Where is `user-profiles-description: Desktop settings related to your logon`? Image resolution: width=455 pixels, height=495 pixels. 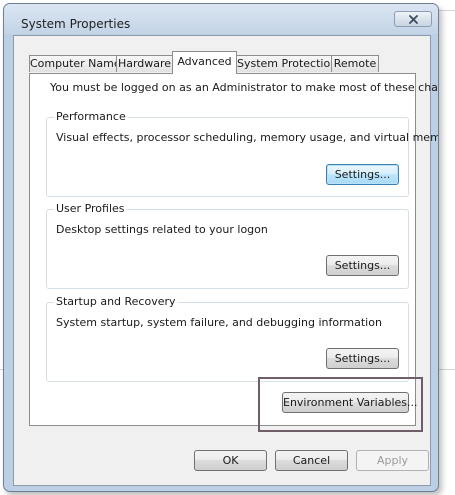 user-profiles-description: Desktop settings related to your logon is located at coordinates (162, 229).